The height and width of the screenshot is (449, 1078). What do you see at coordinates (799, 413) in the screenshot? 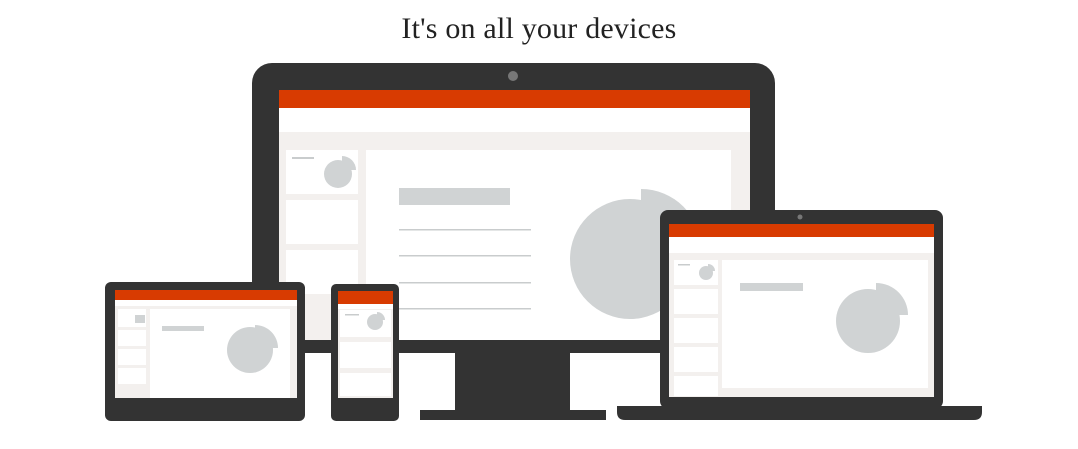
I see `laptop-base` at bounding box center [799, 413].